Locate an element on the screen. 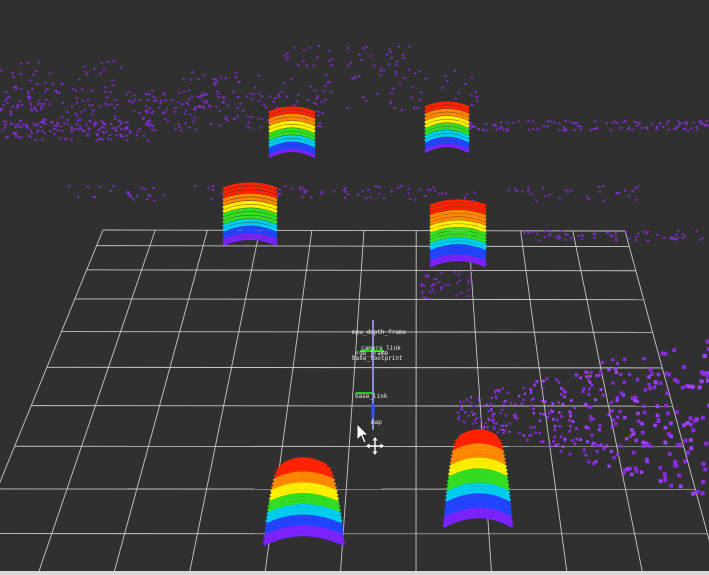 The width and height of the screenshot is (709, 575). move-camera-icon is located at coordinates (375, 446).